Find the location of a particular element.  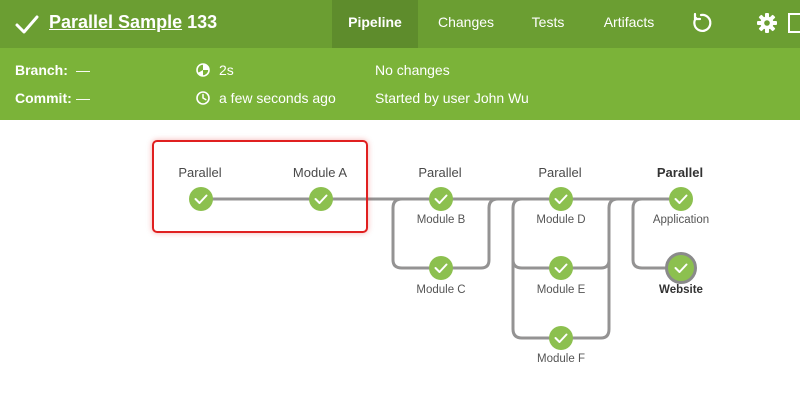

success-check-icon is located at coordinates (27, 24).